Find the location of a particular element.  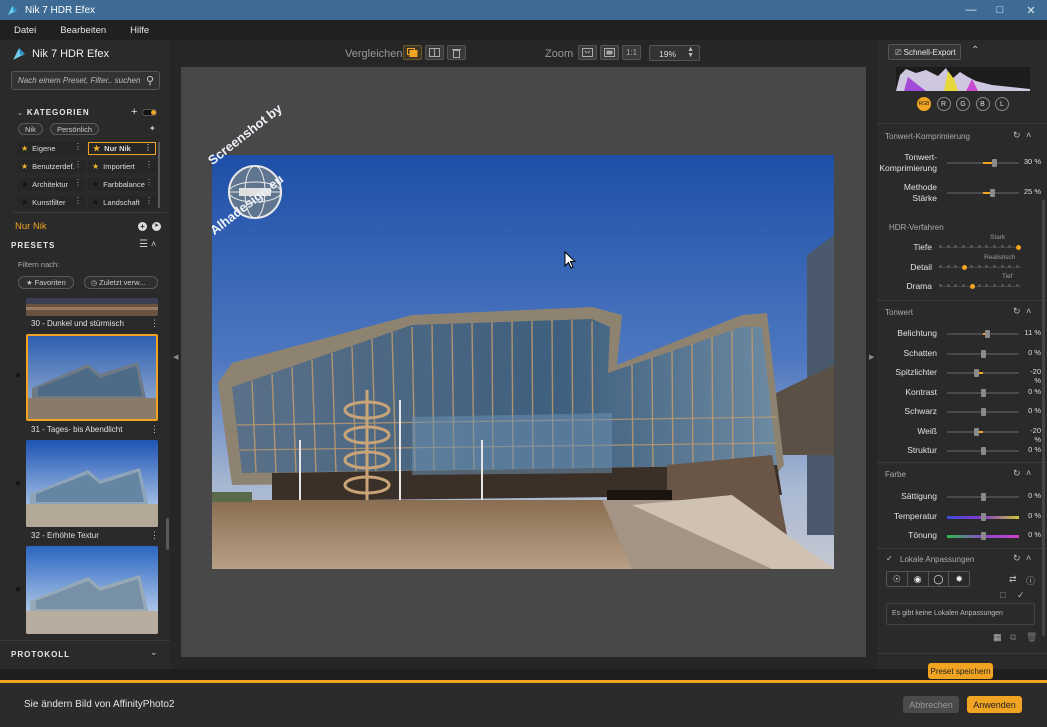

help-icon: ⓘ is located at coordinates (1030, 580).